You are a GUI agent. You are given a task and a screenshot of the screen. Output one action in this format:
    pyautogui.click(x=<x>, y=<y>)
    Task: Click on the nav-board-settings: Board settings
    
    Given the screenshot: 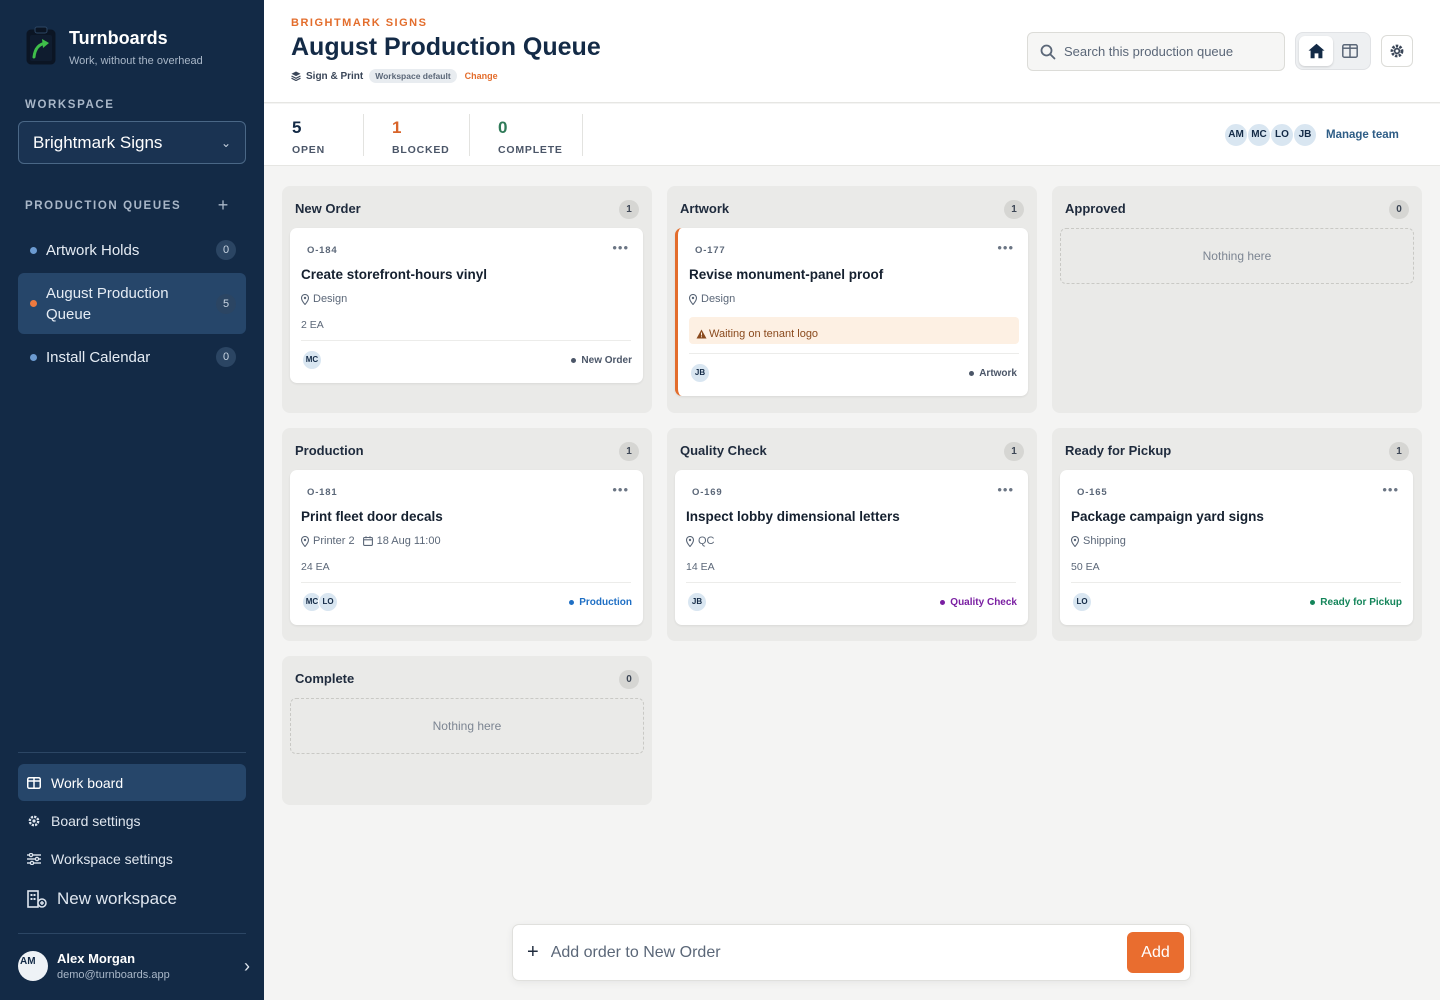 What is the action you would take?
    pyautogui.click(x=132, y=820)
    